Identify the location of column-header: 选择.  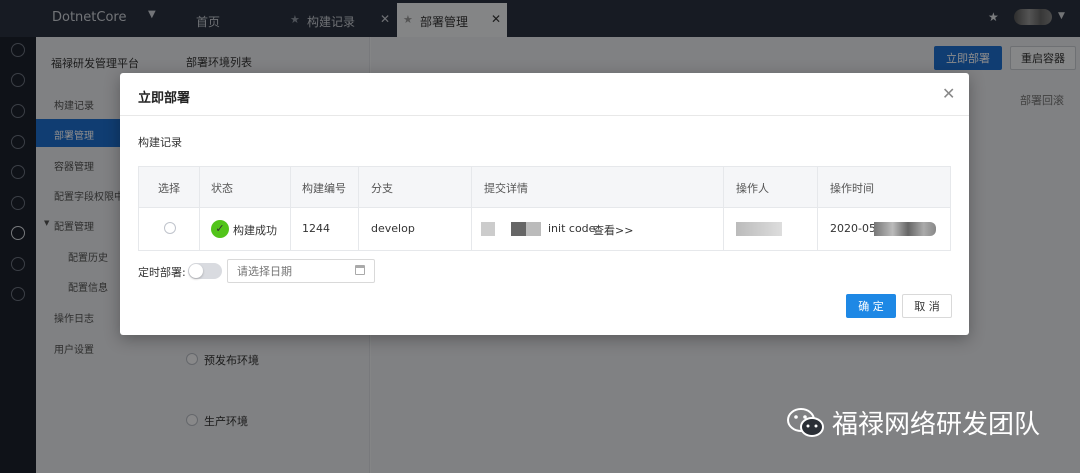
(169, 187).